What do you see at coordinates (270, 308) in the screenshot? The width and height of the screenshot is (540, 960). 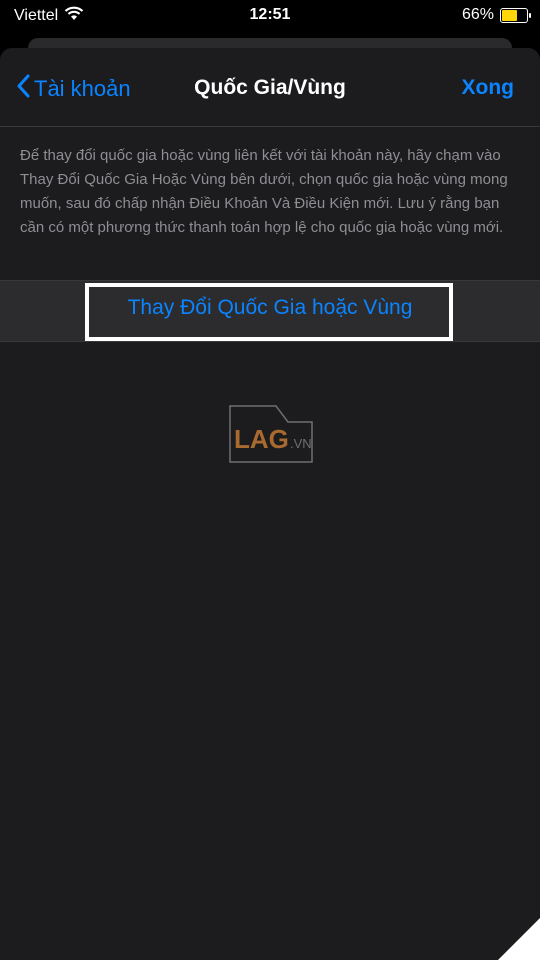 I see `change-region-button: Thay Đổi Quốc Gia hoặc Vùng` at bounding box center [270, 308].